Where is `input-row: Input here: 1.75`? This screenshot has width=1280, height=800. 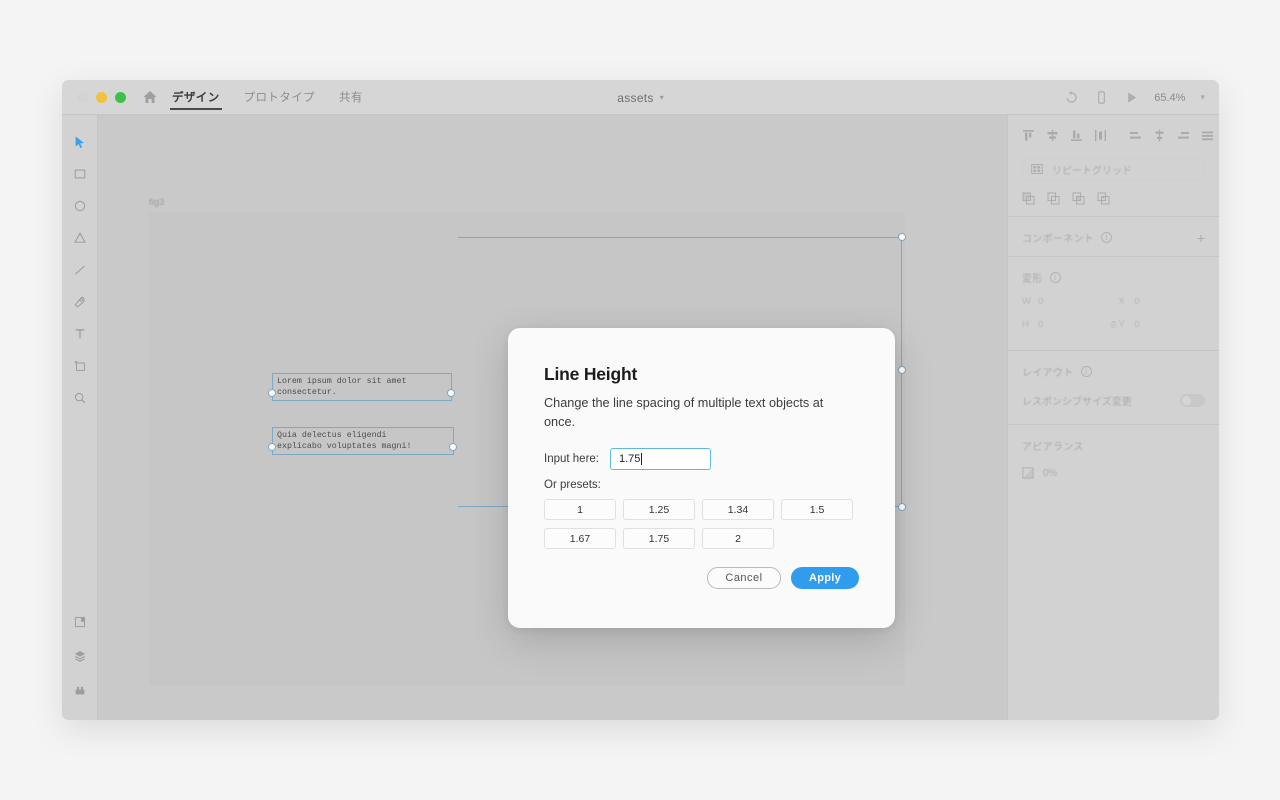 input-row: Input here: 1.75 is located at coordinates (701, 459).